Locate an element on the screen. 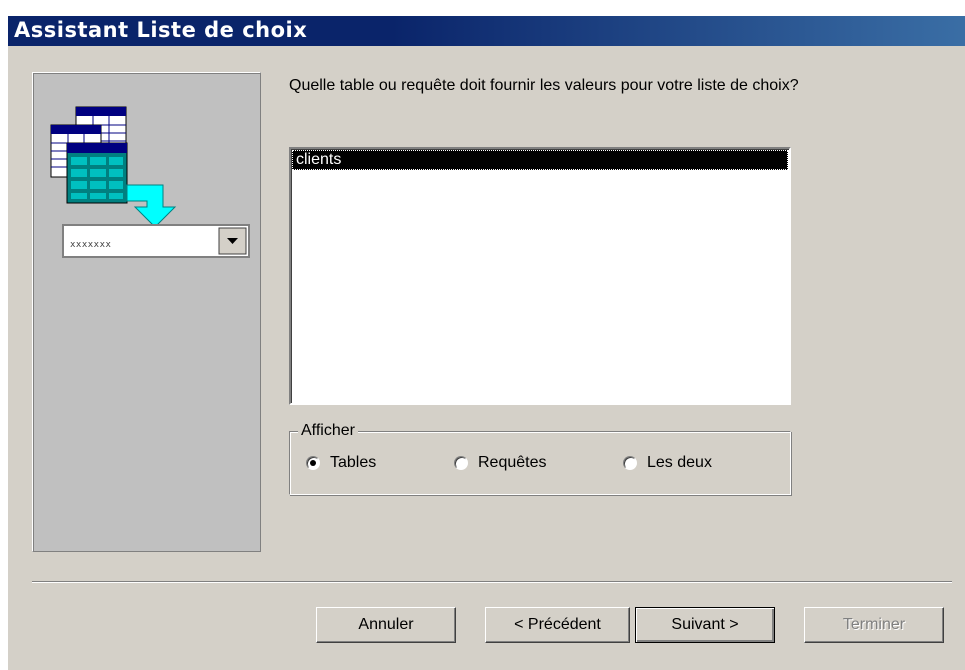 This screenshot has height=670, width=965. lookup-wizard-illustration is located at coordinates (150, 182).